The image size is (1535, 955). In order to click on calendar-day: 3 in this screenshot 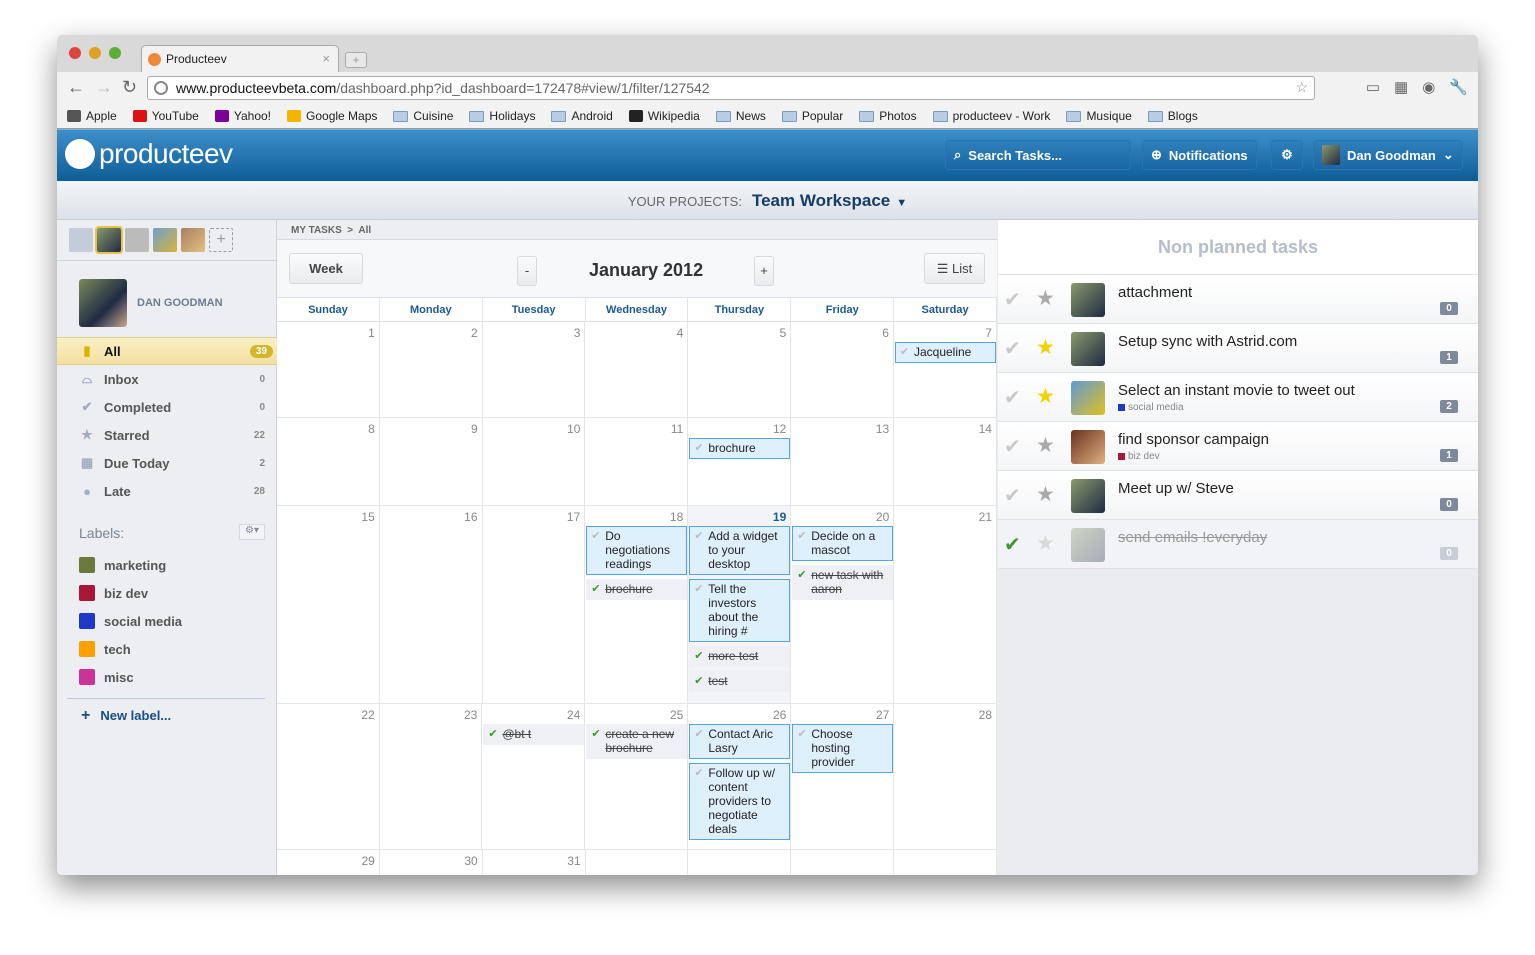, I will do `click(534, 369)`.